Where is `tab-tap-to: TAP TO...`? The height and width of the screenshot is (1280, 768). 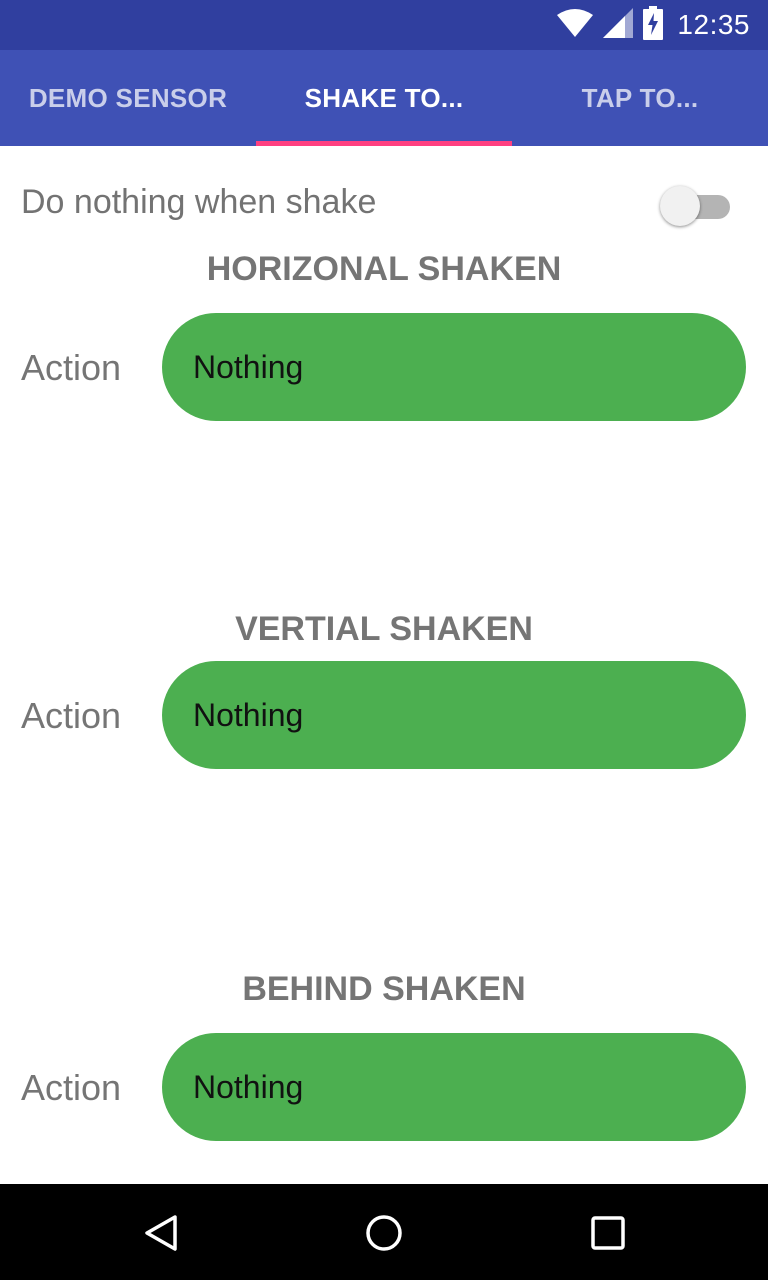 tab-tap-to: TAP TO... is located at coordinates (640, 98).